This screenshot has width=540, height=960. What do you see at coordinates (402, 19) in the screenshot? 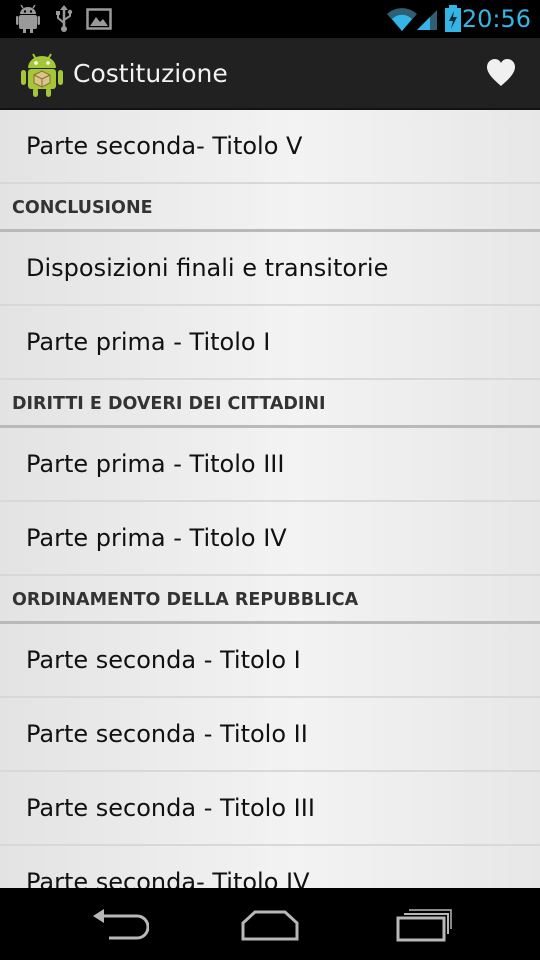
I see `wifi-icon` at bounding box center [402, 19].